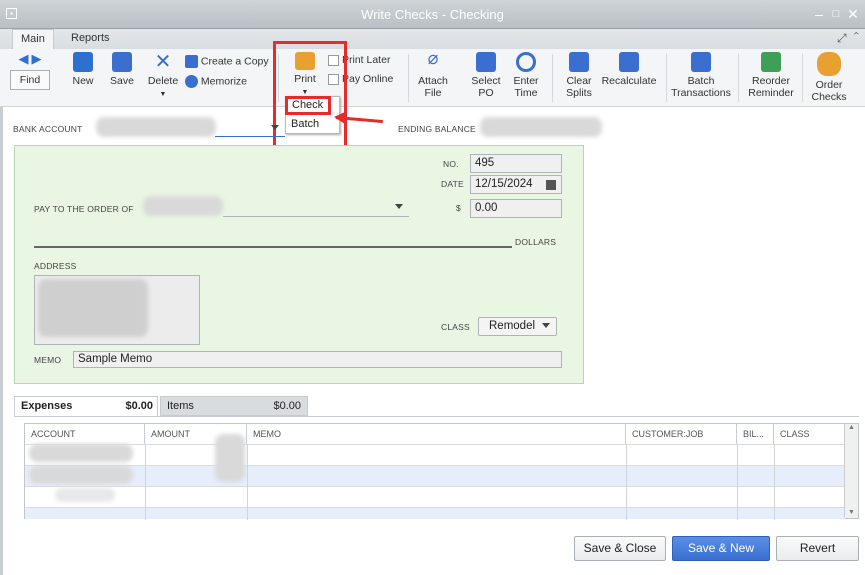 The image size is (865, 575). I want to click on attach-file-button: ⌀ Attach File, so click(433, 73).